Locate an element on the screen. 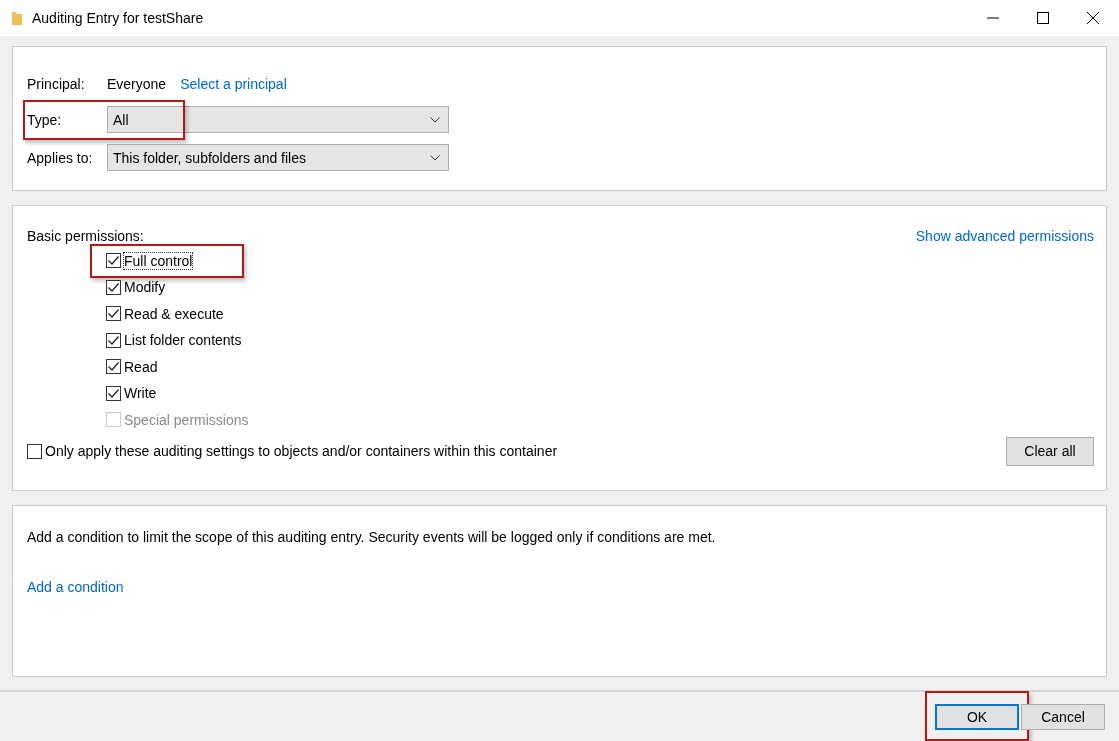 Image resolution: width=1119 pixels, height=741 pixels. principal-label: Principal: is located at coordinates (56, 84).